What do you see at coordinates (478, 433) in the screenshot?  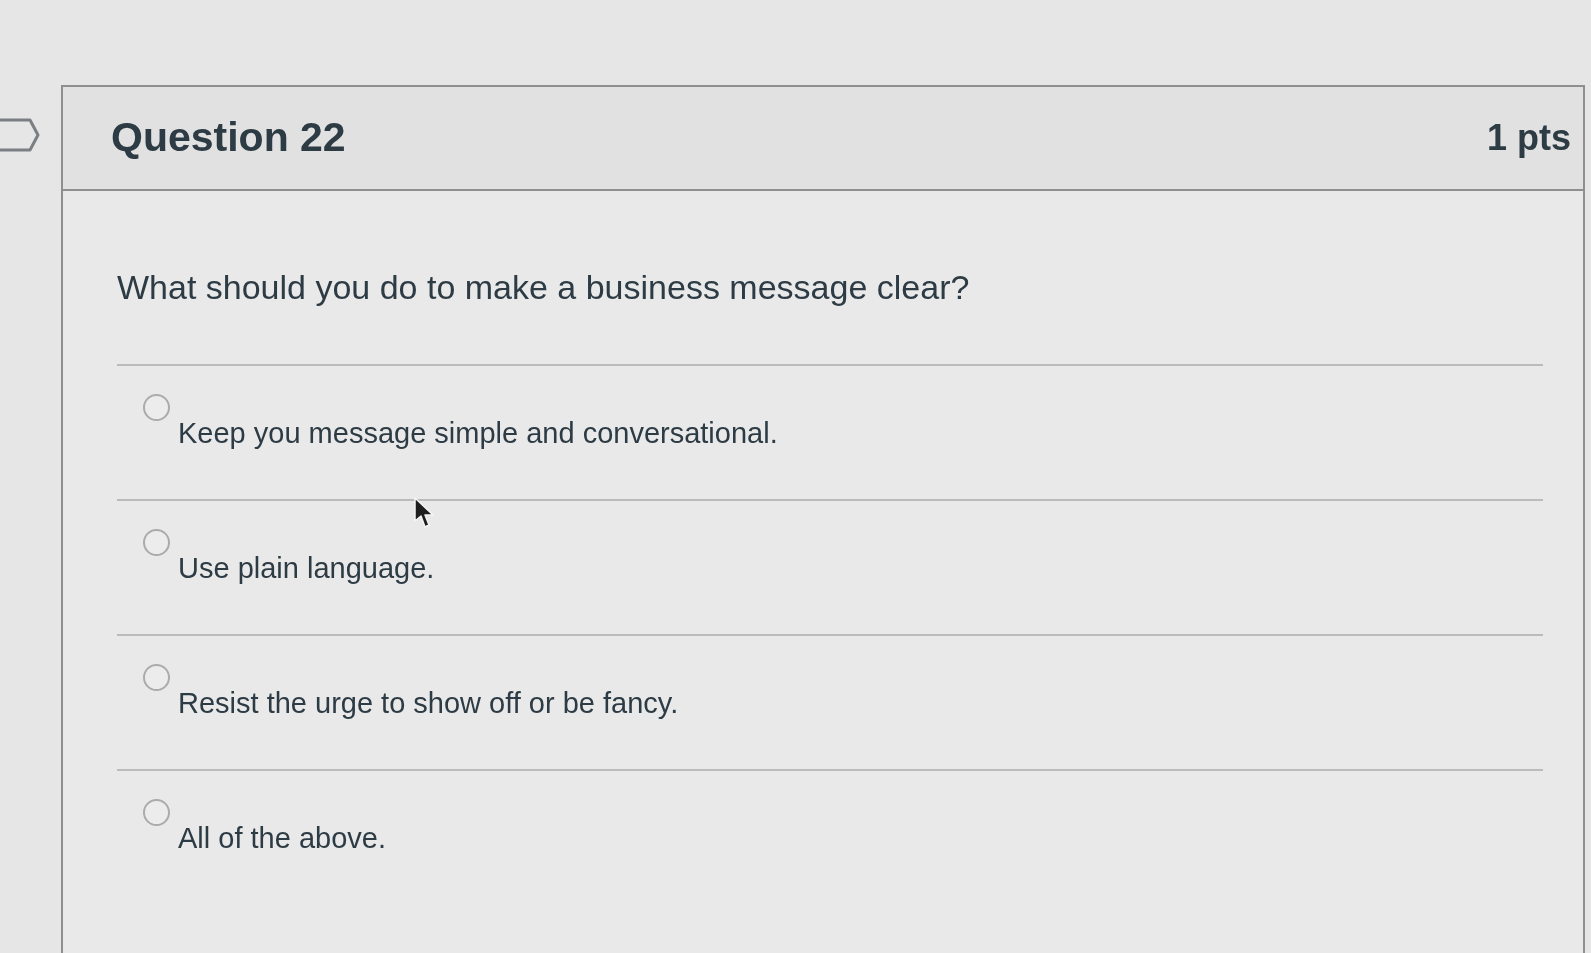 I see `answer-label: Keep you message simple and conversational.` at bounding box center [478, 433].